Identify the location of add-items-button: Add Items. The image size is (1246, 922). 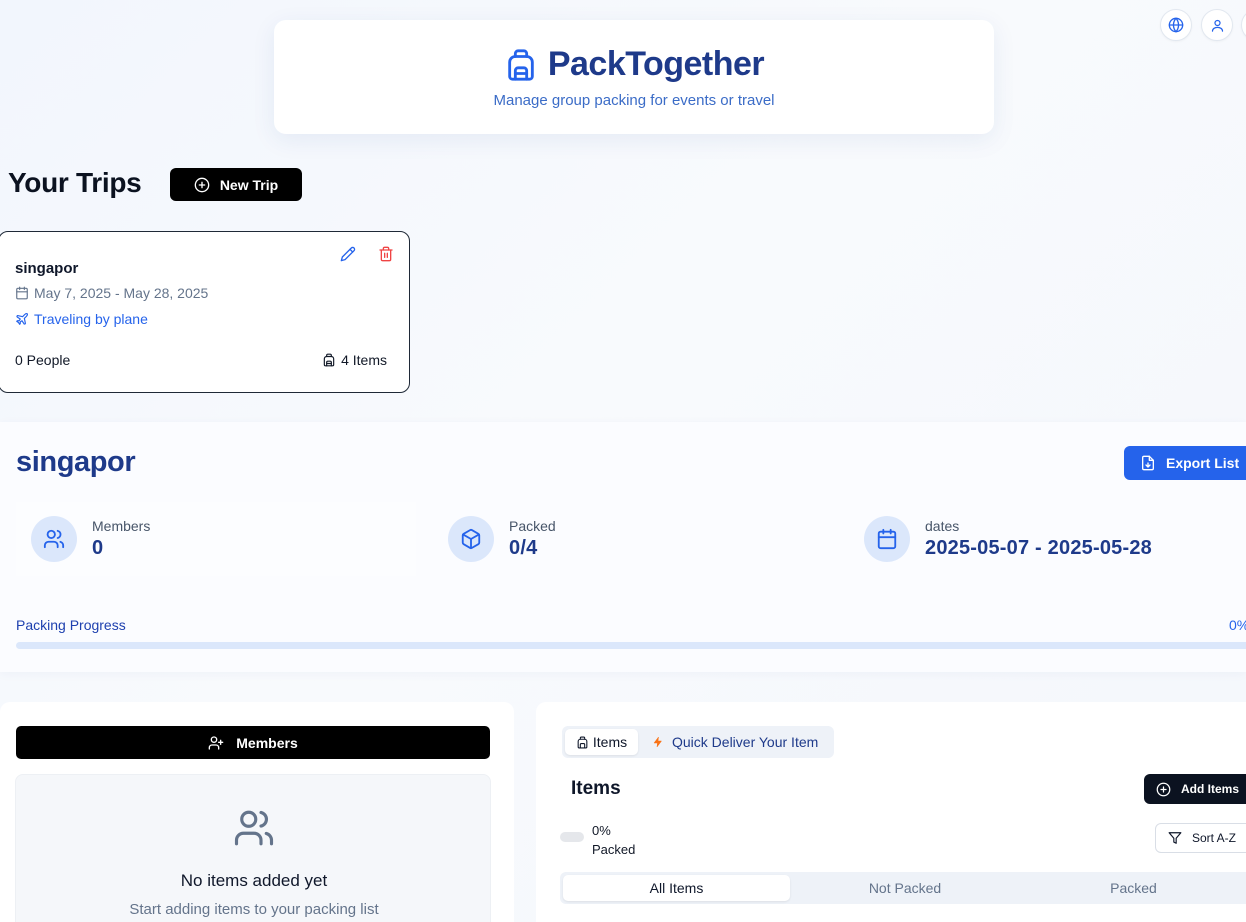
(1195, 789).